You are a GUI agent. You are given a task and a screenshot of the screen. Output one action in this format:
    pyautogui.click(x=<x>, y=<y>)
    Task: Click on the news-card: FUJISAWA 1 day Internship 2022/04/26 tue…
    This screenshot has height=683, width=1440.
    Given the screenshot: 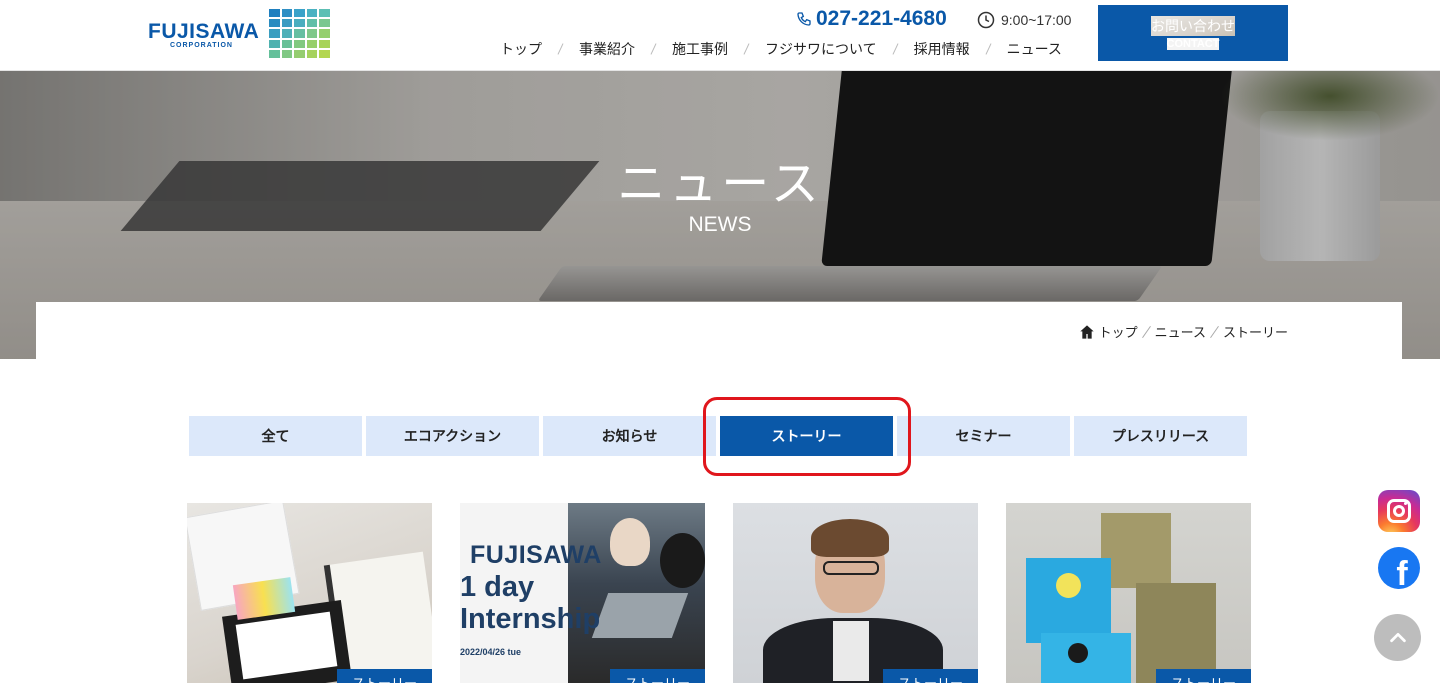 What is the action you would take?
    pyautogui.click(x=582, y=593)
    